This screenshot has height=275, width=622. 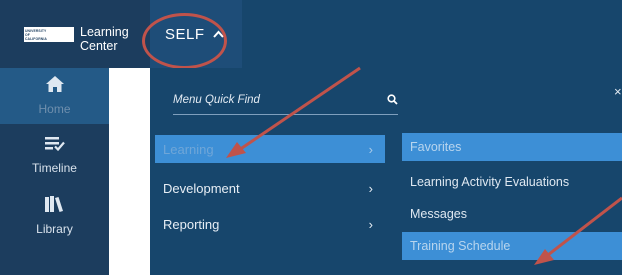 I want to click on chevron-up-icon, so click(x=218, y=34).